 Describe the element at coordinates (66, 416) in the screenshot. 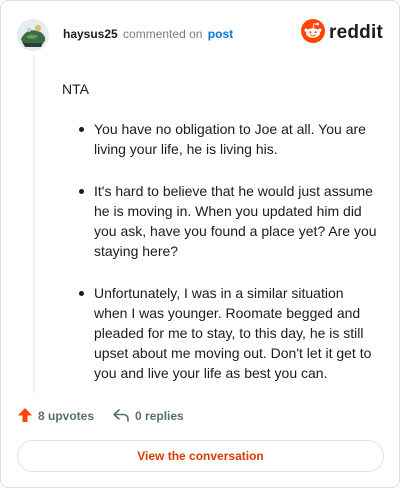

I see `upvotes-count: 8 upvotes` at that location.